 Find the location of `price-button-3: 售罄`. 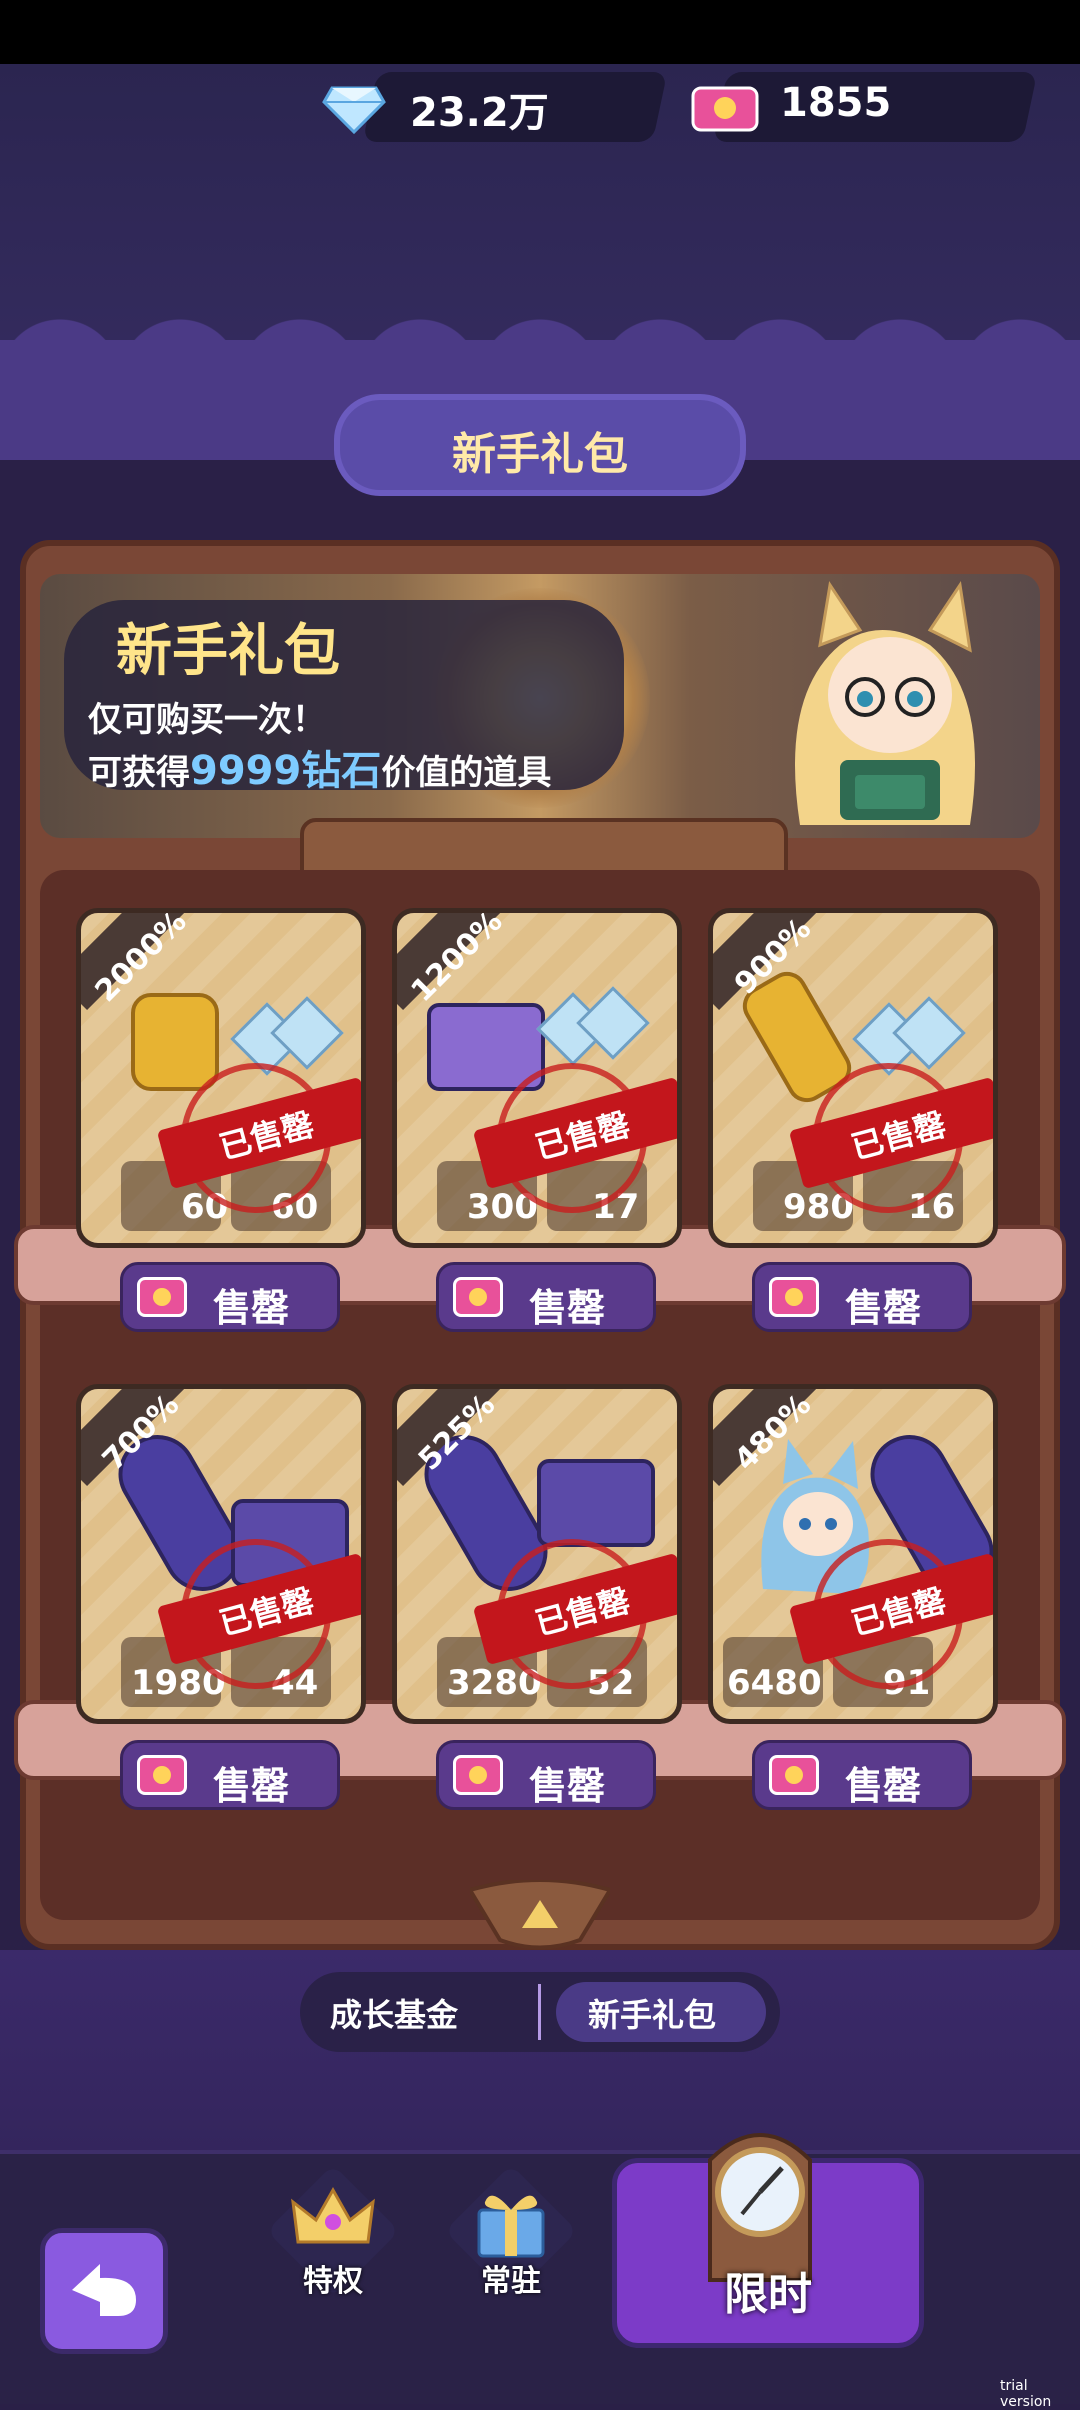

price-button-3: 售罄 is located at coordinates (862, 1297).